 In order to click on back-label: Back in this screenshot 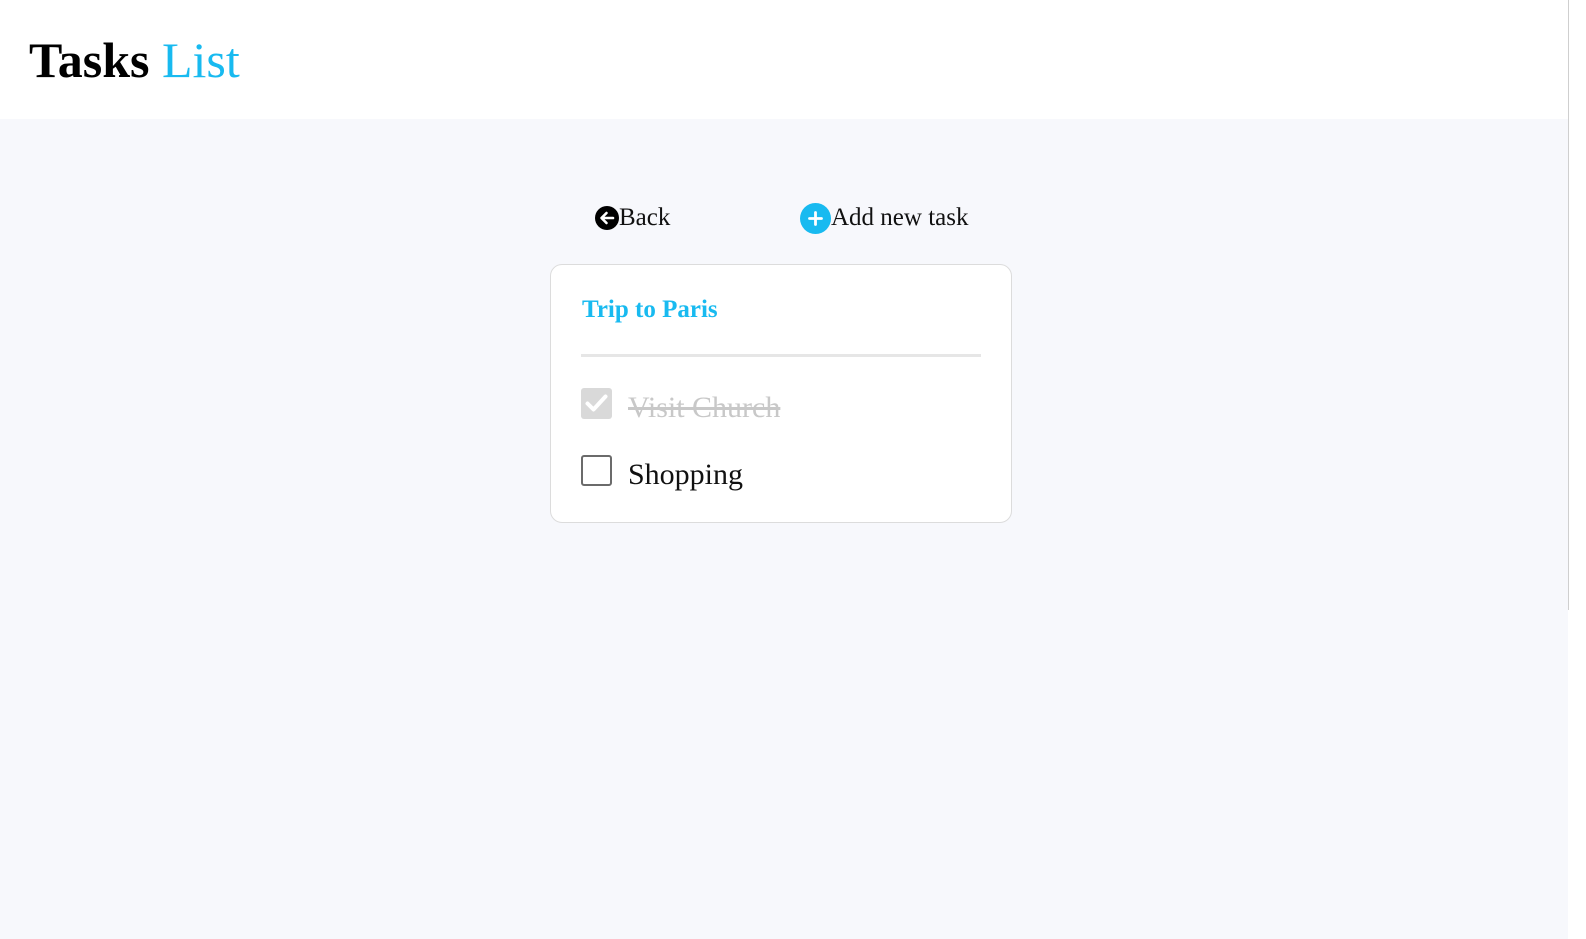, I will do `click(645, 217)`.